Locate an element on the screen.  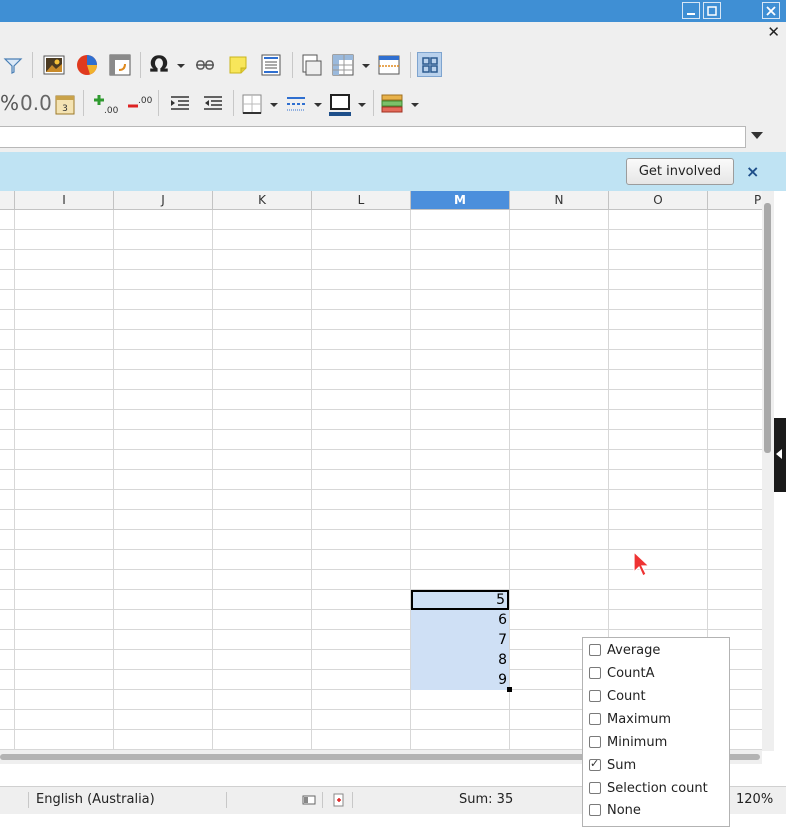
minimum-checkbox is located at coordinates (595, 742).